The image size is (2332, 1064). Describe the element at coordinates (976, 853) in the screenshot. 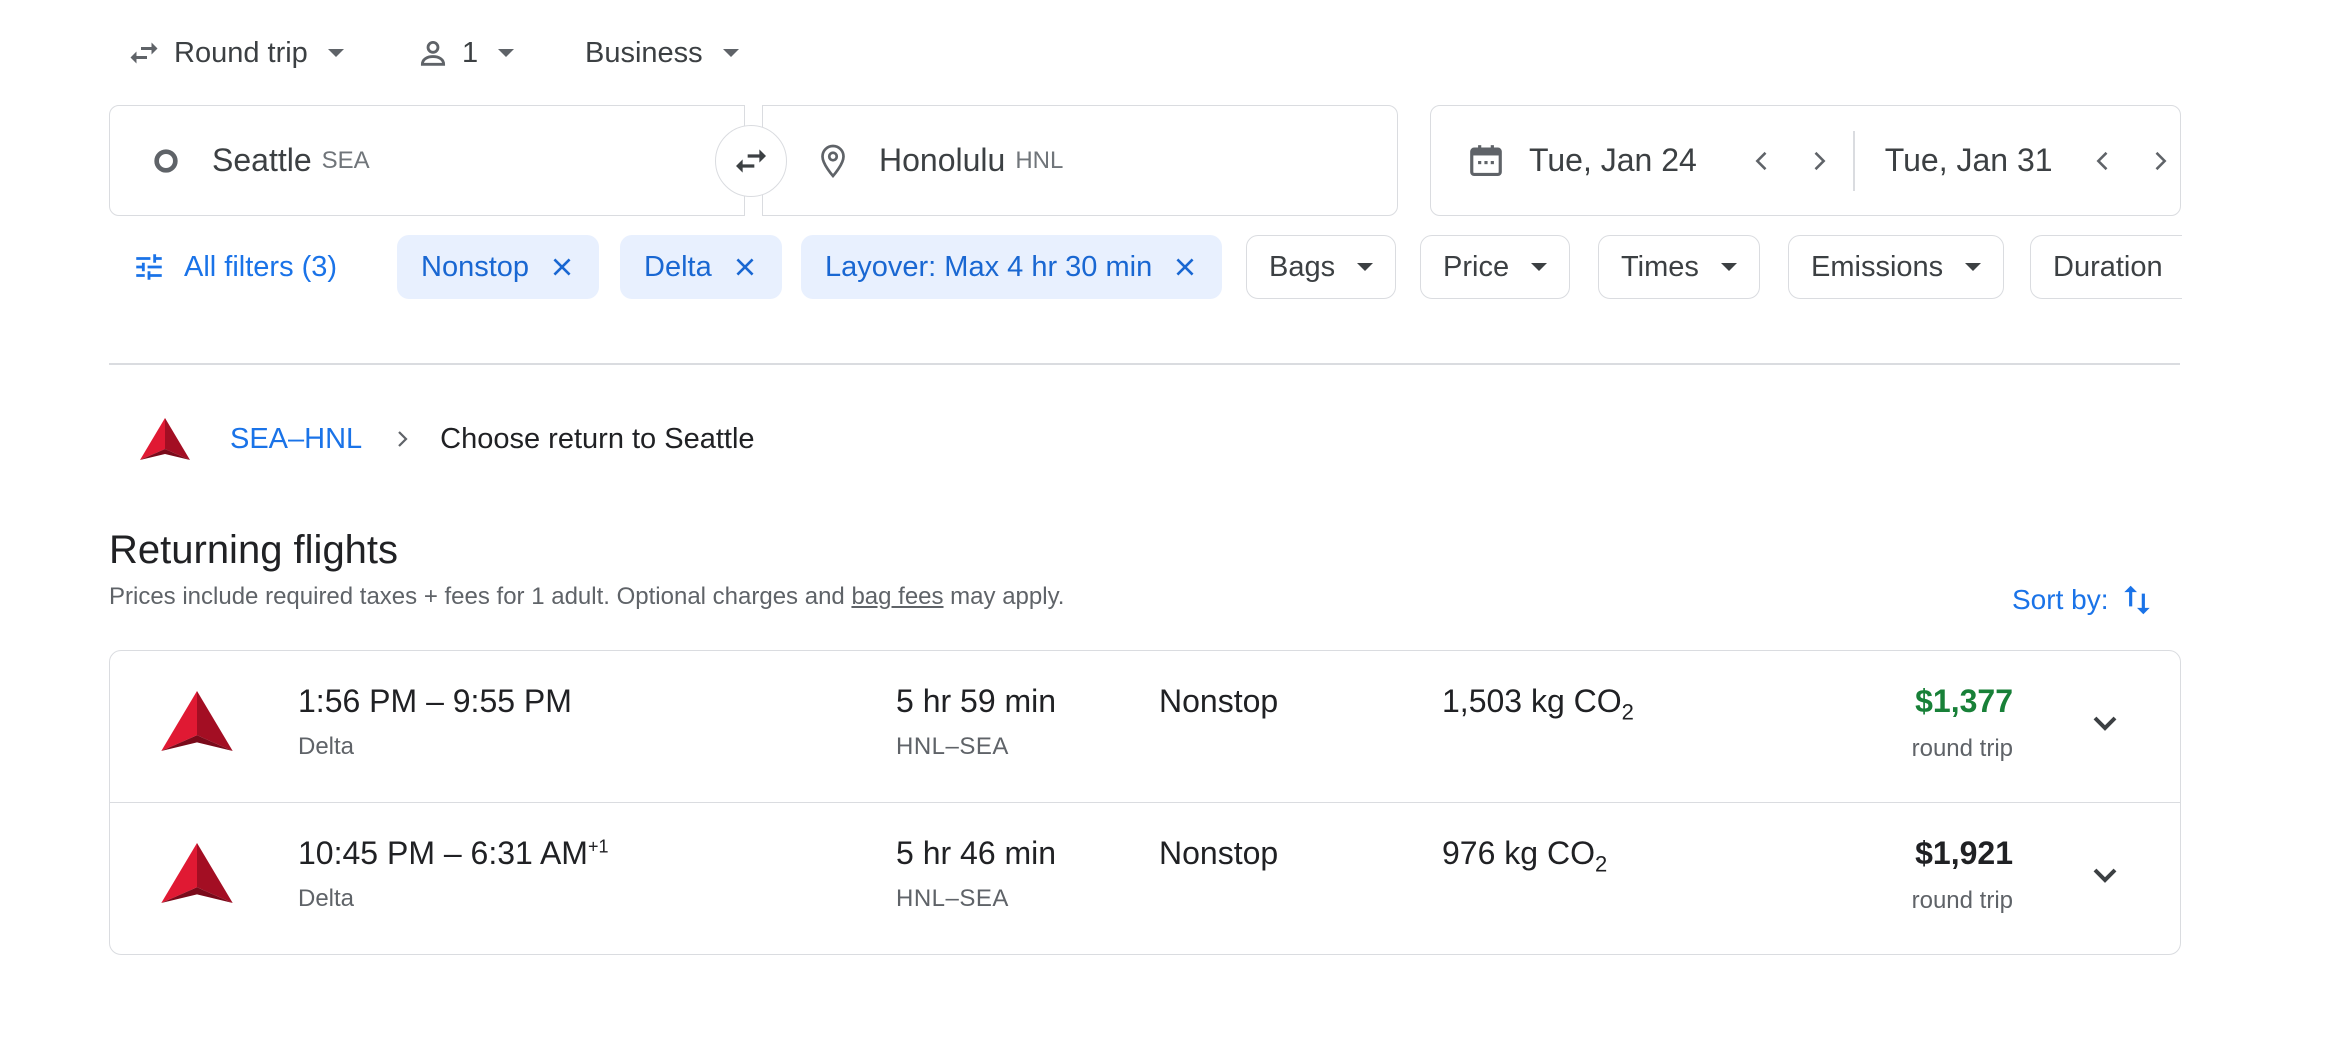

I see `flight-duration: 5 hr 46 min` at that location.